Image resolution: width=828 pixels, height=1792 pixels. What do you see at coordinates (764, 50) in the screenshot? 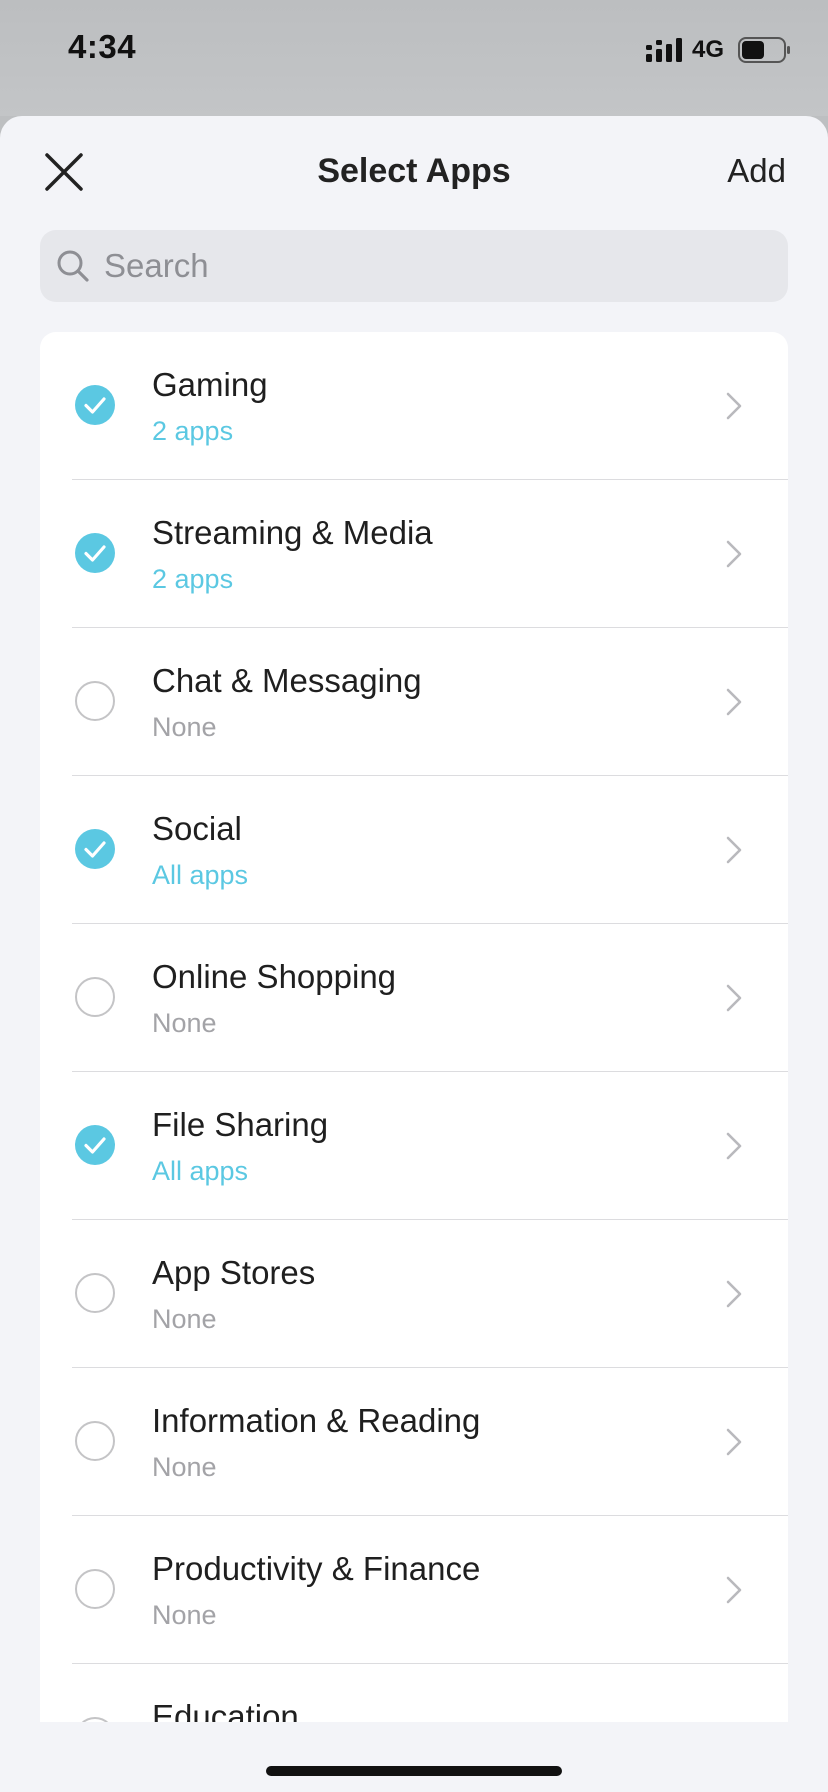
I see `battery-icon` at bounding box center [764, 50].